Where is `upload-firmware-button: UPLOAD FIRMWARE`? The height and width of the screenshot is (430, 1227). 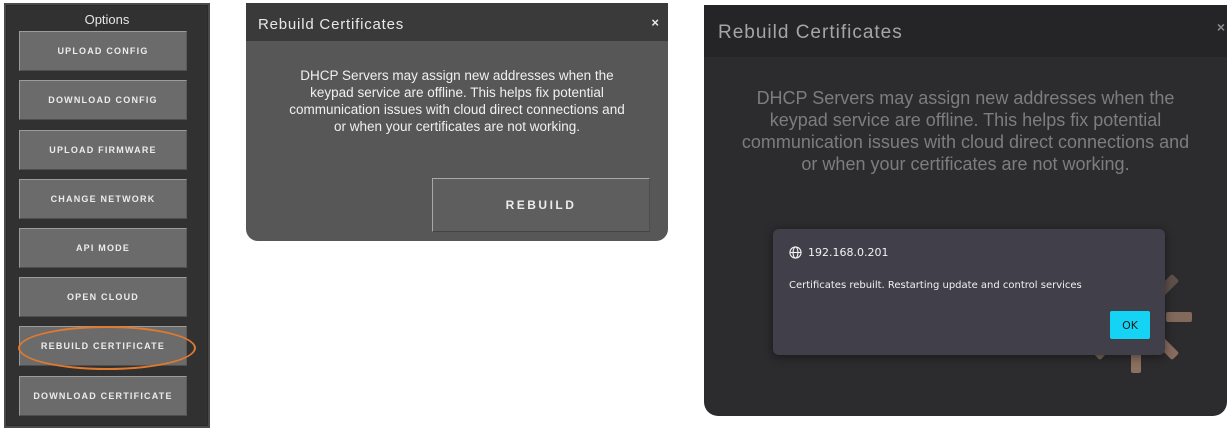 upload-firmware-button: UPLOAD FIRMWARE is located at coordinates (103, 150).